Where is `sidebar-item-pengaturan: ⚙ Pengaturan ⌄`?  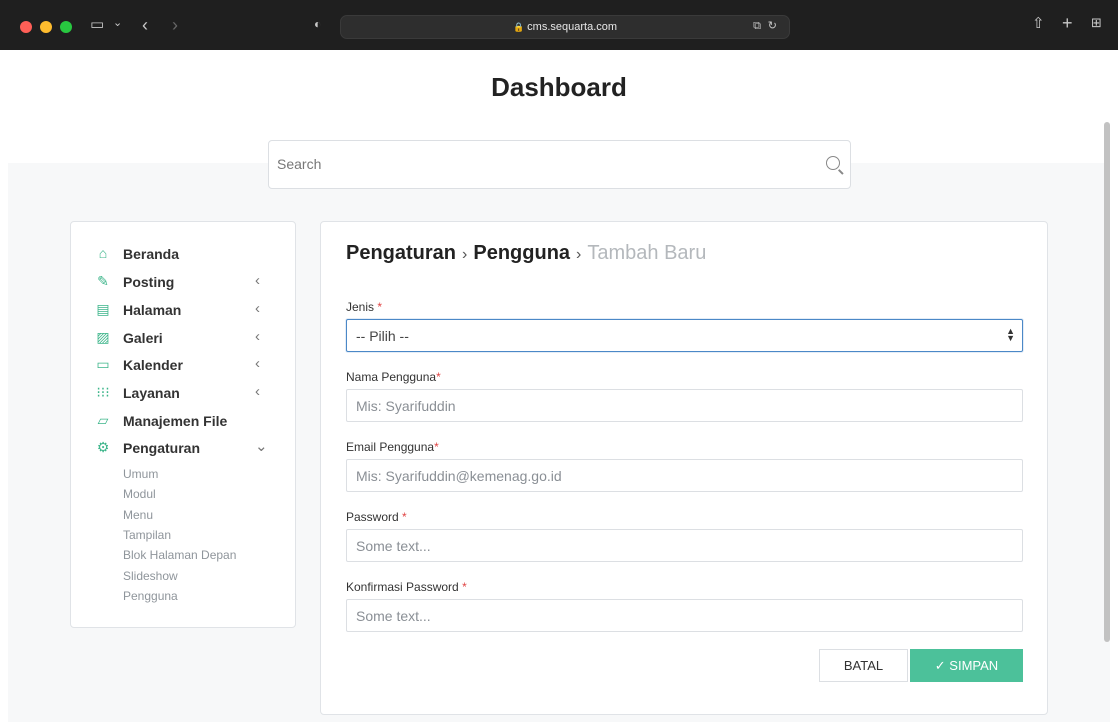 sidebar-item-pengaturan: ⚙ Pengaturan ⌄ is located at coordinates (185, 448).